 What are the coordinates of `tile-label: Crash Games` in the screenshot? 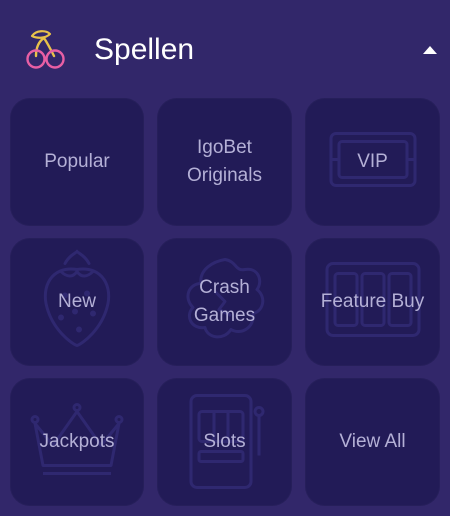 It's located at (224, 301).